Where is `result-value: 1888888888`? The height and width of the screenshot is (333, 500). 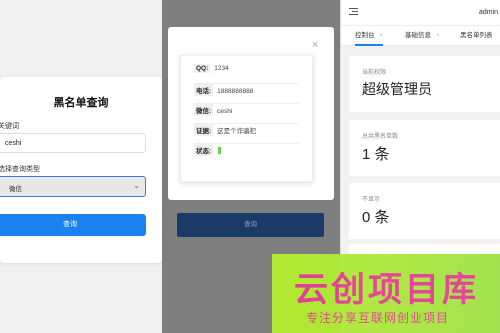
result-value: 1888888888 is located at coordinates (235, 91).